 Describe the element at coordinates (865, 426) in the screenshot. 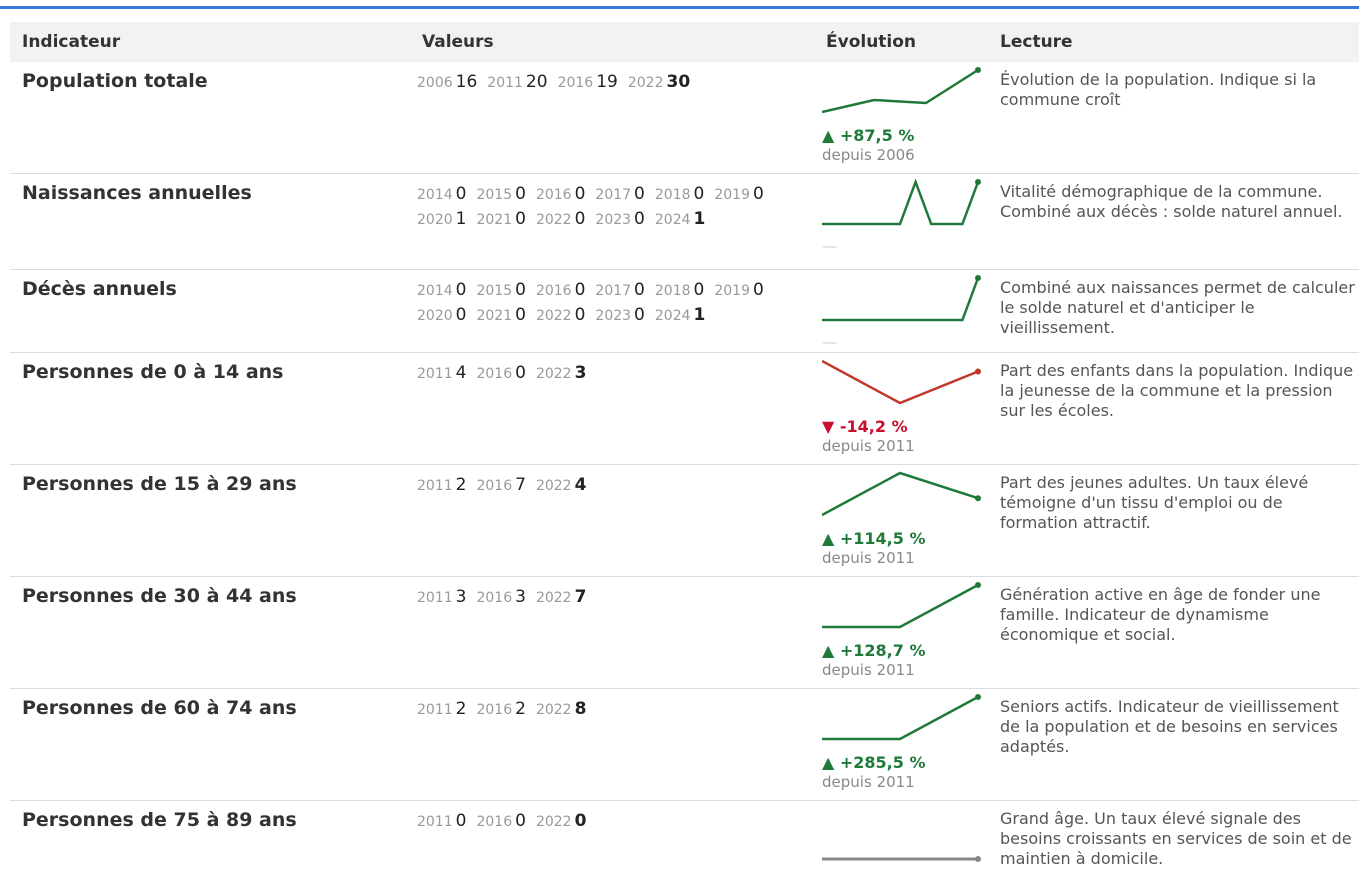

I see `evolution-delta: ▼ -14,2 %` at that location.